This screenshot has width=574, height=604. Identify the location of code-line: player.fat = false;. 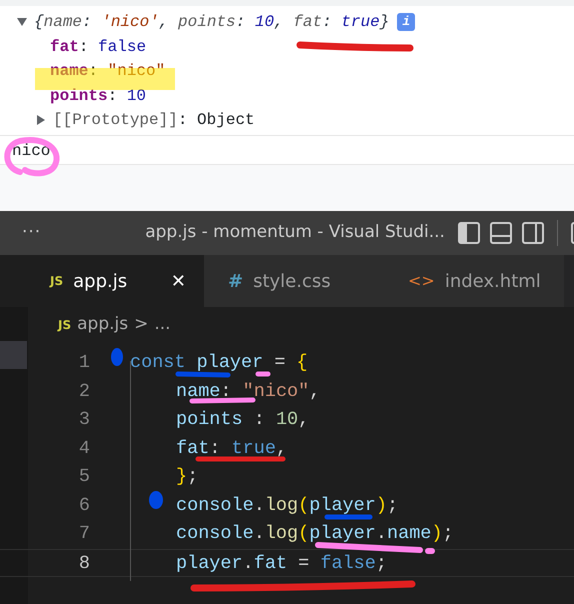
(281, 564).